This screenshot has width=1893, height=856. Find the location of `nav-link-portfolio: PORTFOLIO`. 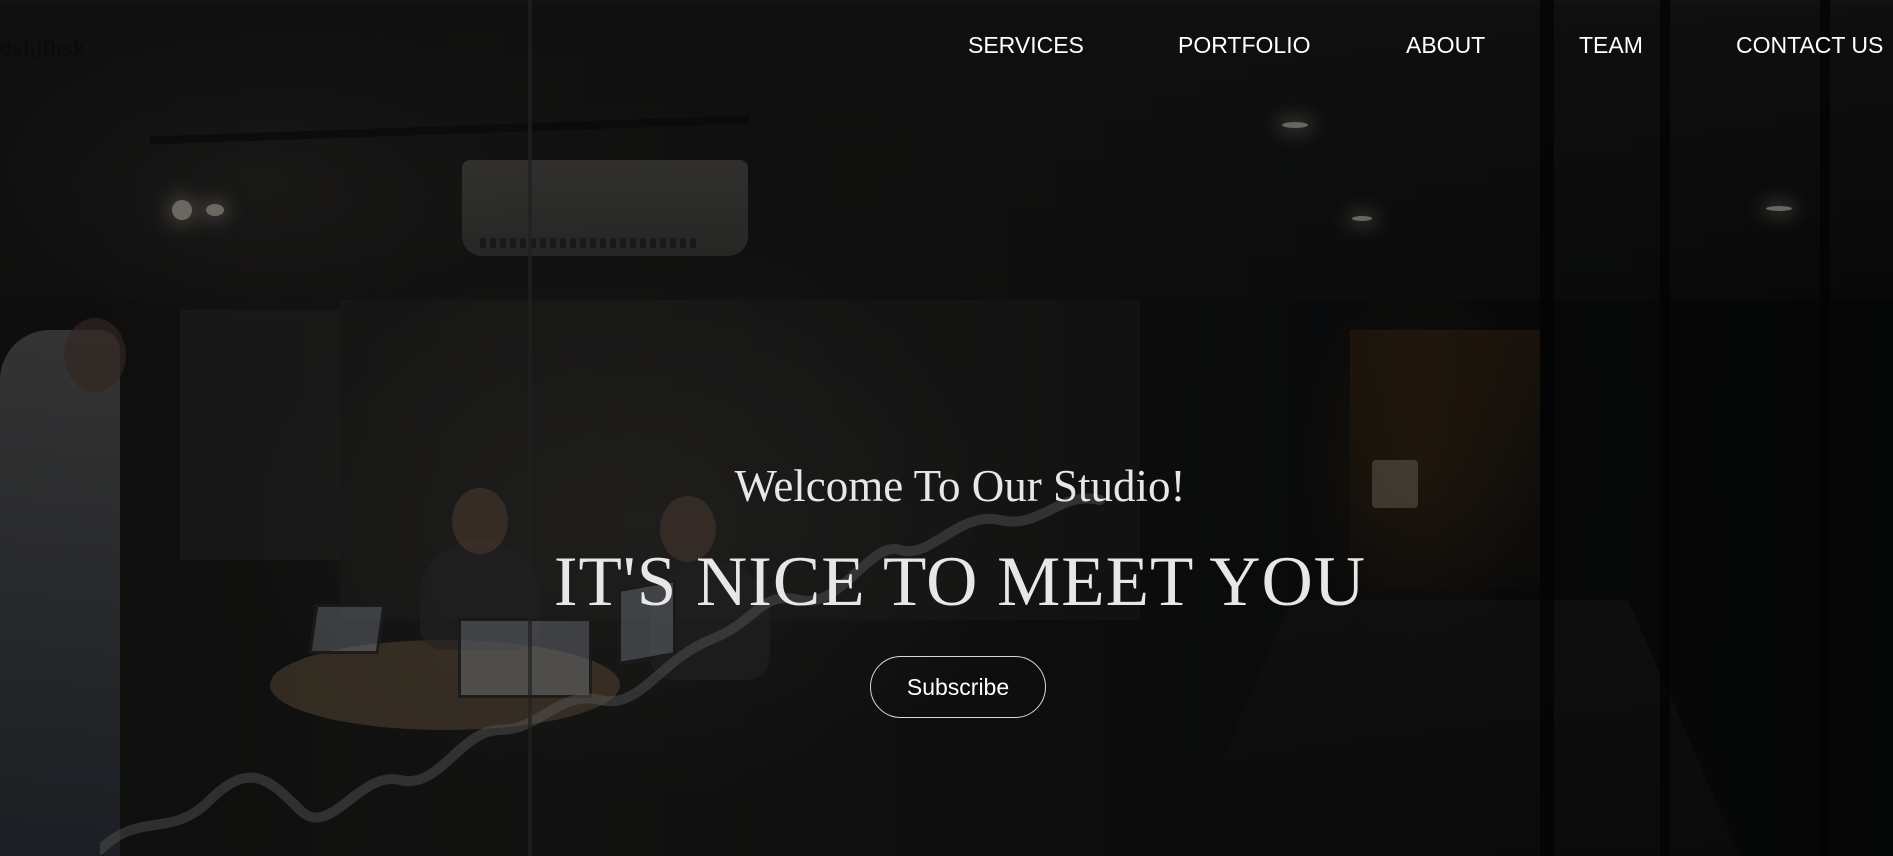

nav-link-portfolio: PORTFOLIO is located at coordinates (1244, 45).